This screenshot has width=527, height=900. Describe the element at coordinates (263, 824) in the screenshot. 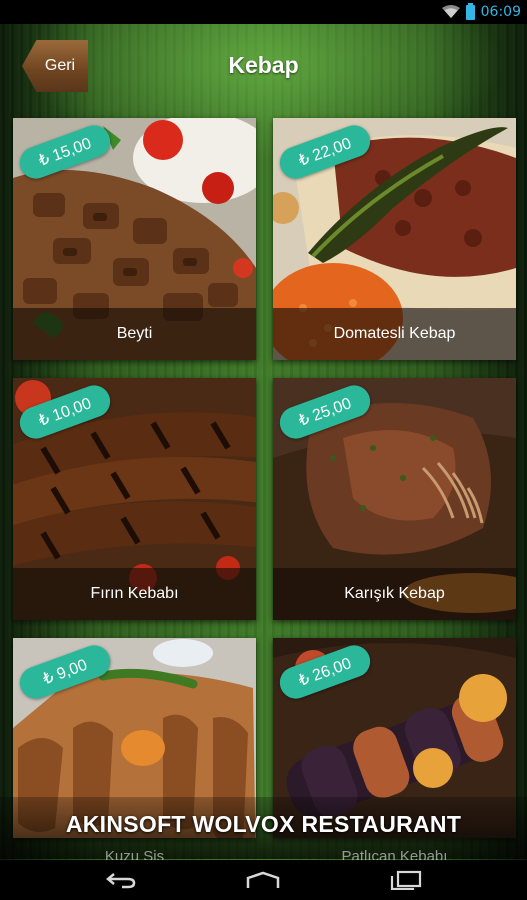

I see `footer-title: AKINSOFT WOLVOX RESTAURANT` at that location.